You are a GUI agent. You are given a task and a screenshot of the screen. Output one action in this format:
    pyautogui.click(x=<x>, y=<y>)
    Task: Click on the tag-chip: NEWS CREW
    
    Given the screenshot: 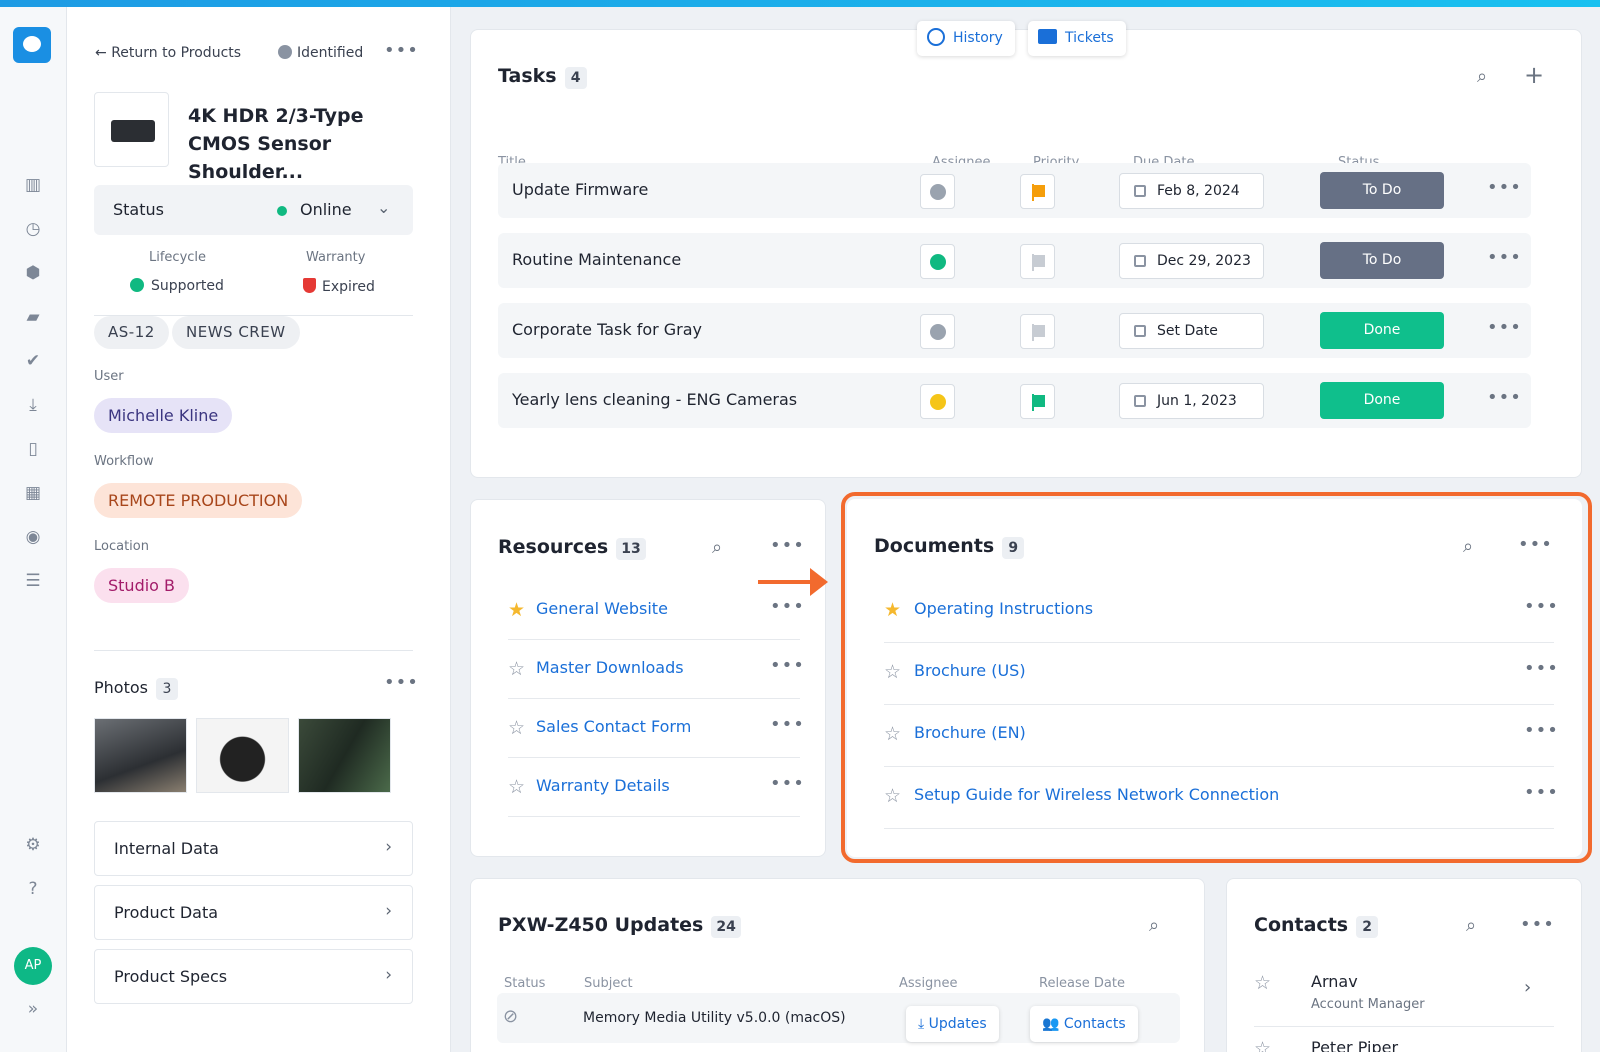 What is the action you would take?
    pyautogui.click(x=236, y=332)
    